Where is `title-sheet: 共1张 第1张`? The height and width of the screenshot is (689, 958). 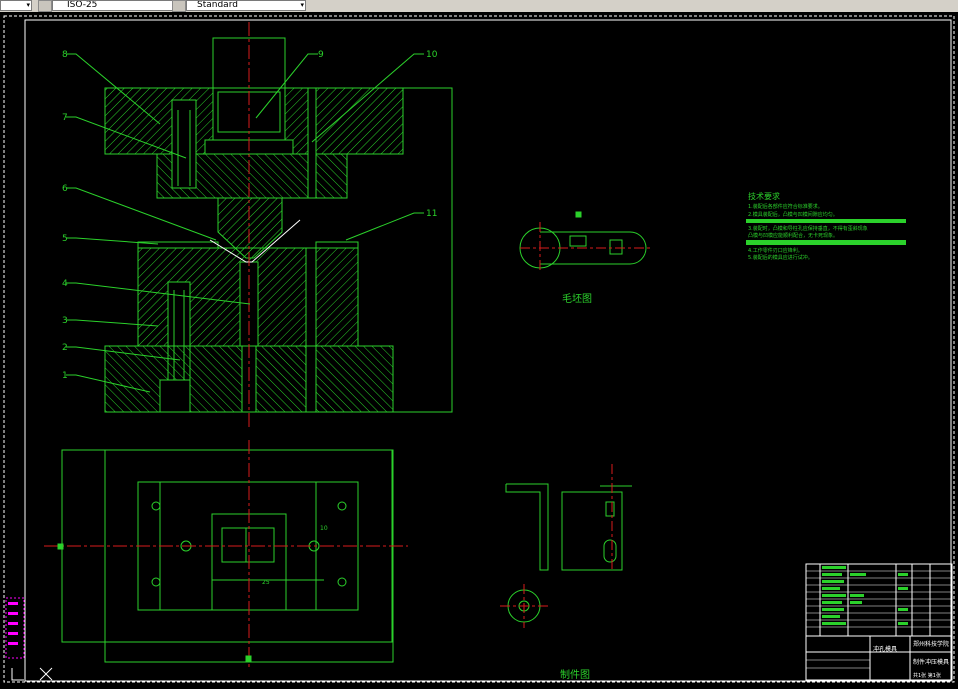 title-sheet: 共1张 第1张 is located at coordinates (927, 675).